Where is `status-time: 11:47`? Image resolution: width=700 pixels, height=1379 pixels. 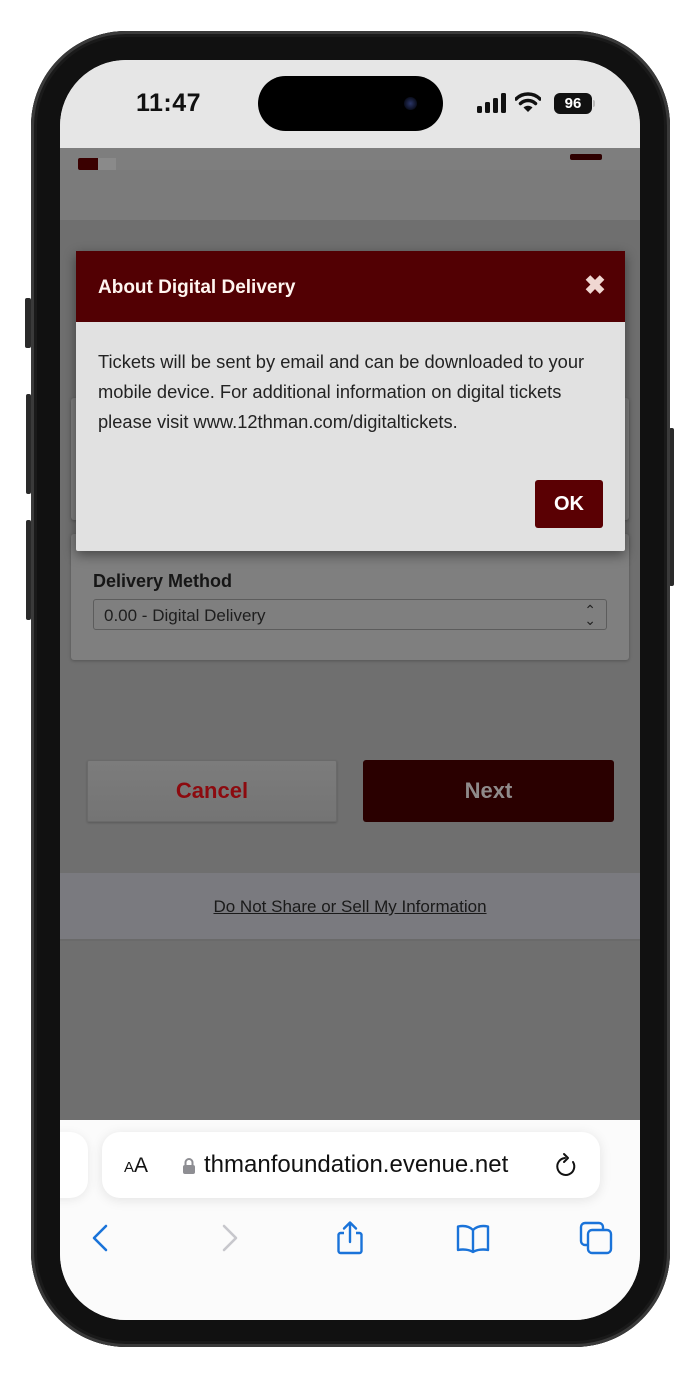 status-time: 11:47 is located at coordinates (169, 103).